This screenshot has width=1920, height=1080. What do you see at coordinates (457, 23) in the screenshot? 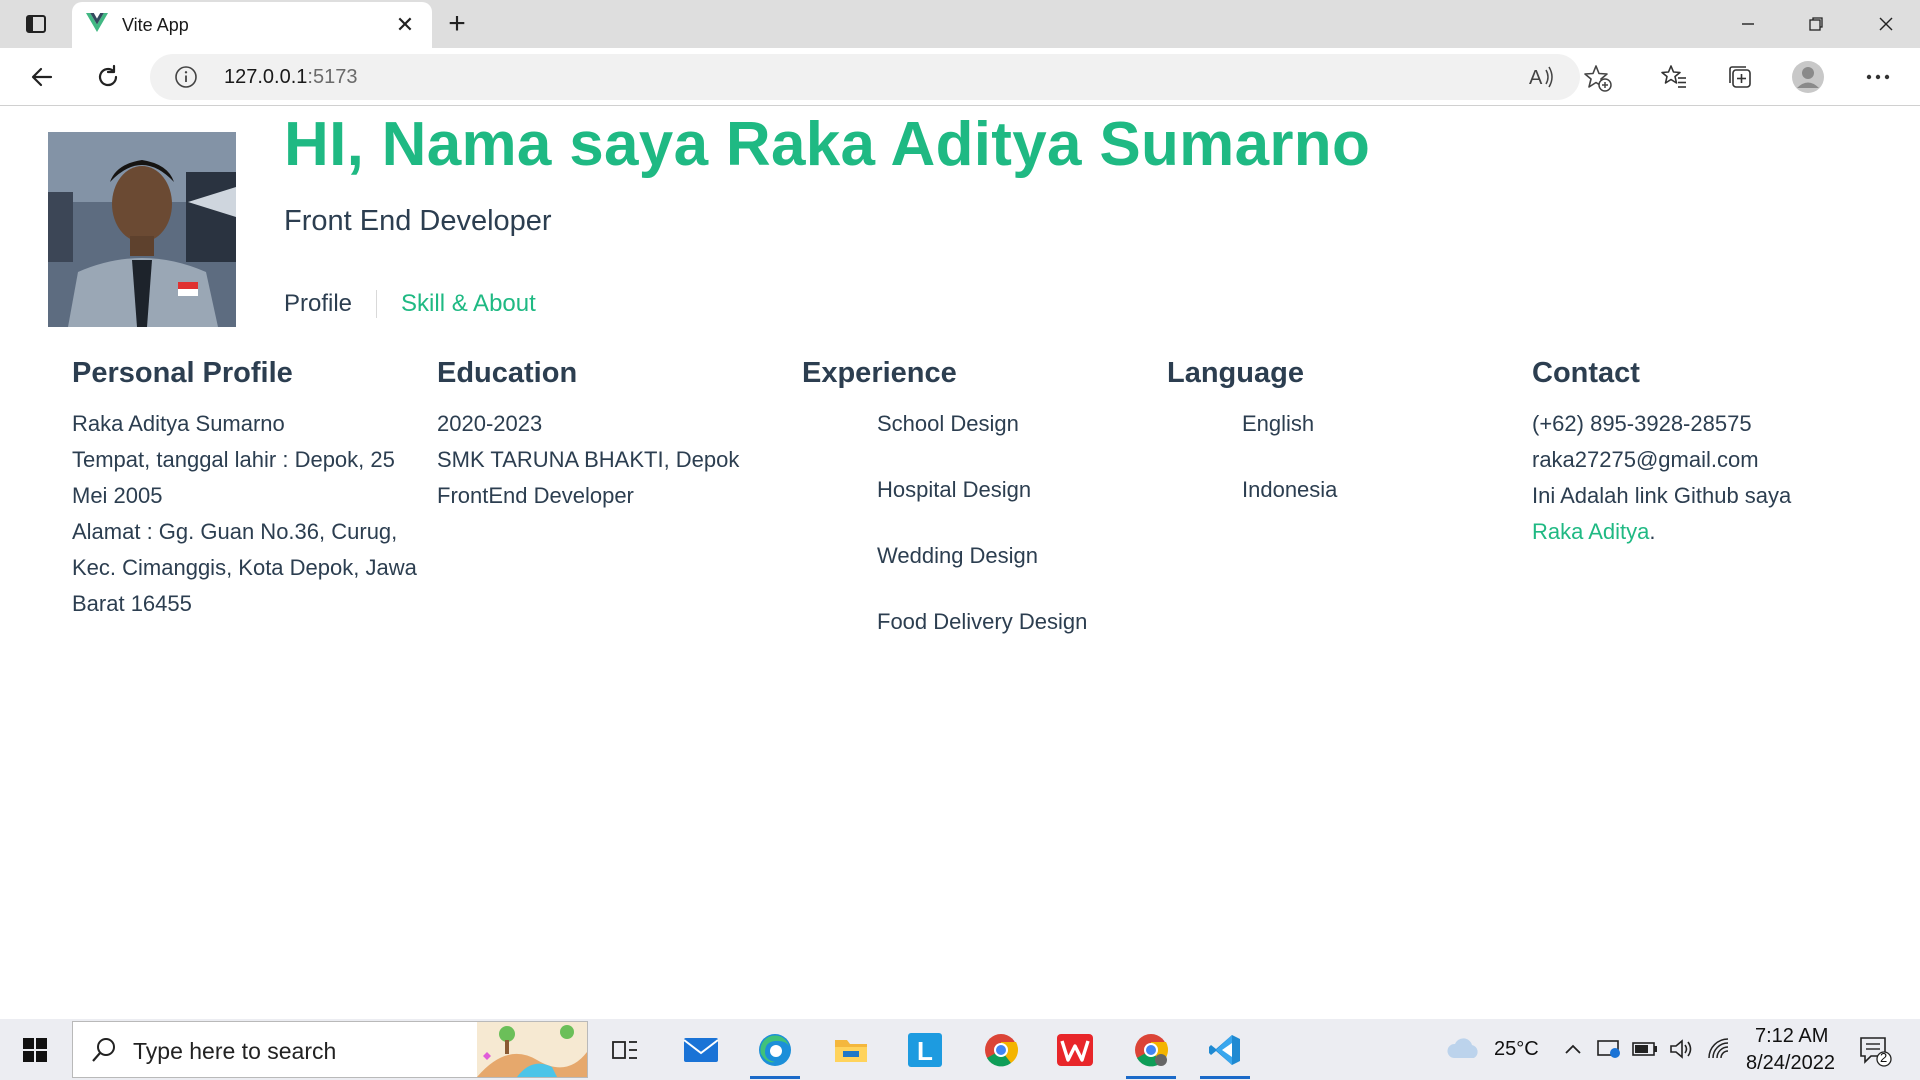
I see `new-tab-button: +` at bounding box center [457, 23].